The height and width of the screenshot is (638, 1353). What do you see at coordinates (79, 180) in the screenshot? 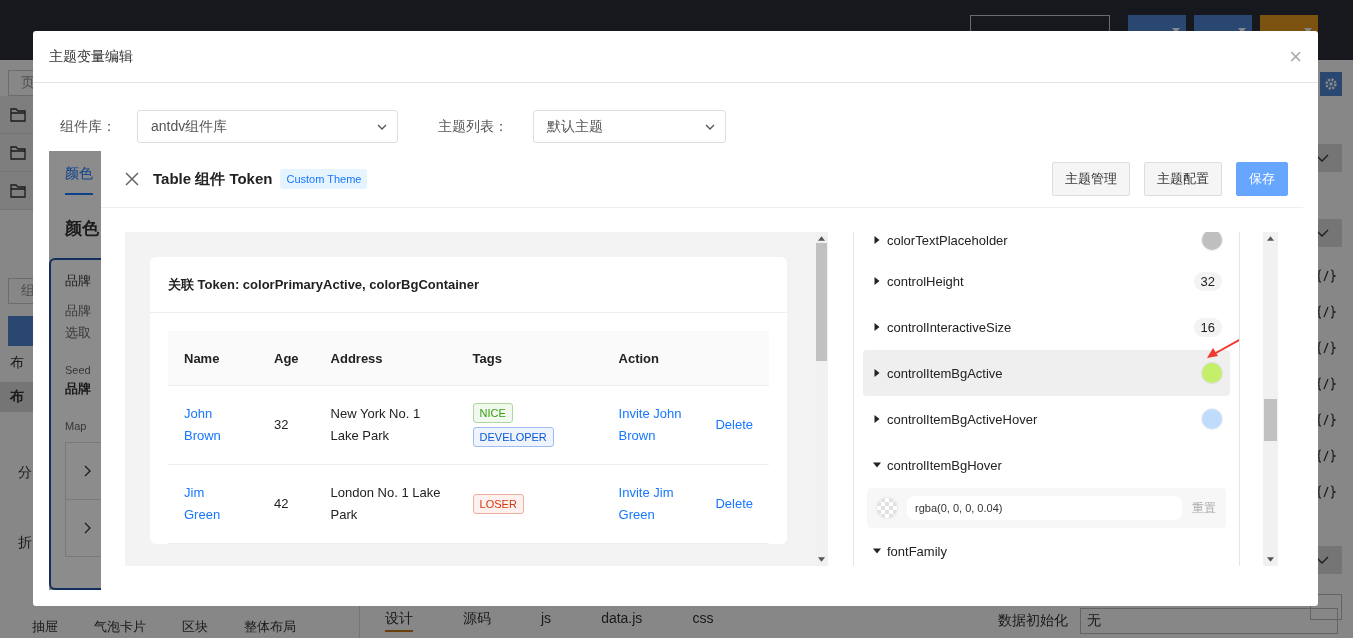
I see `tab: 颜色` at bounding box center [79, 180].